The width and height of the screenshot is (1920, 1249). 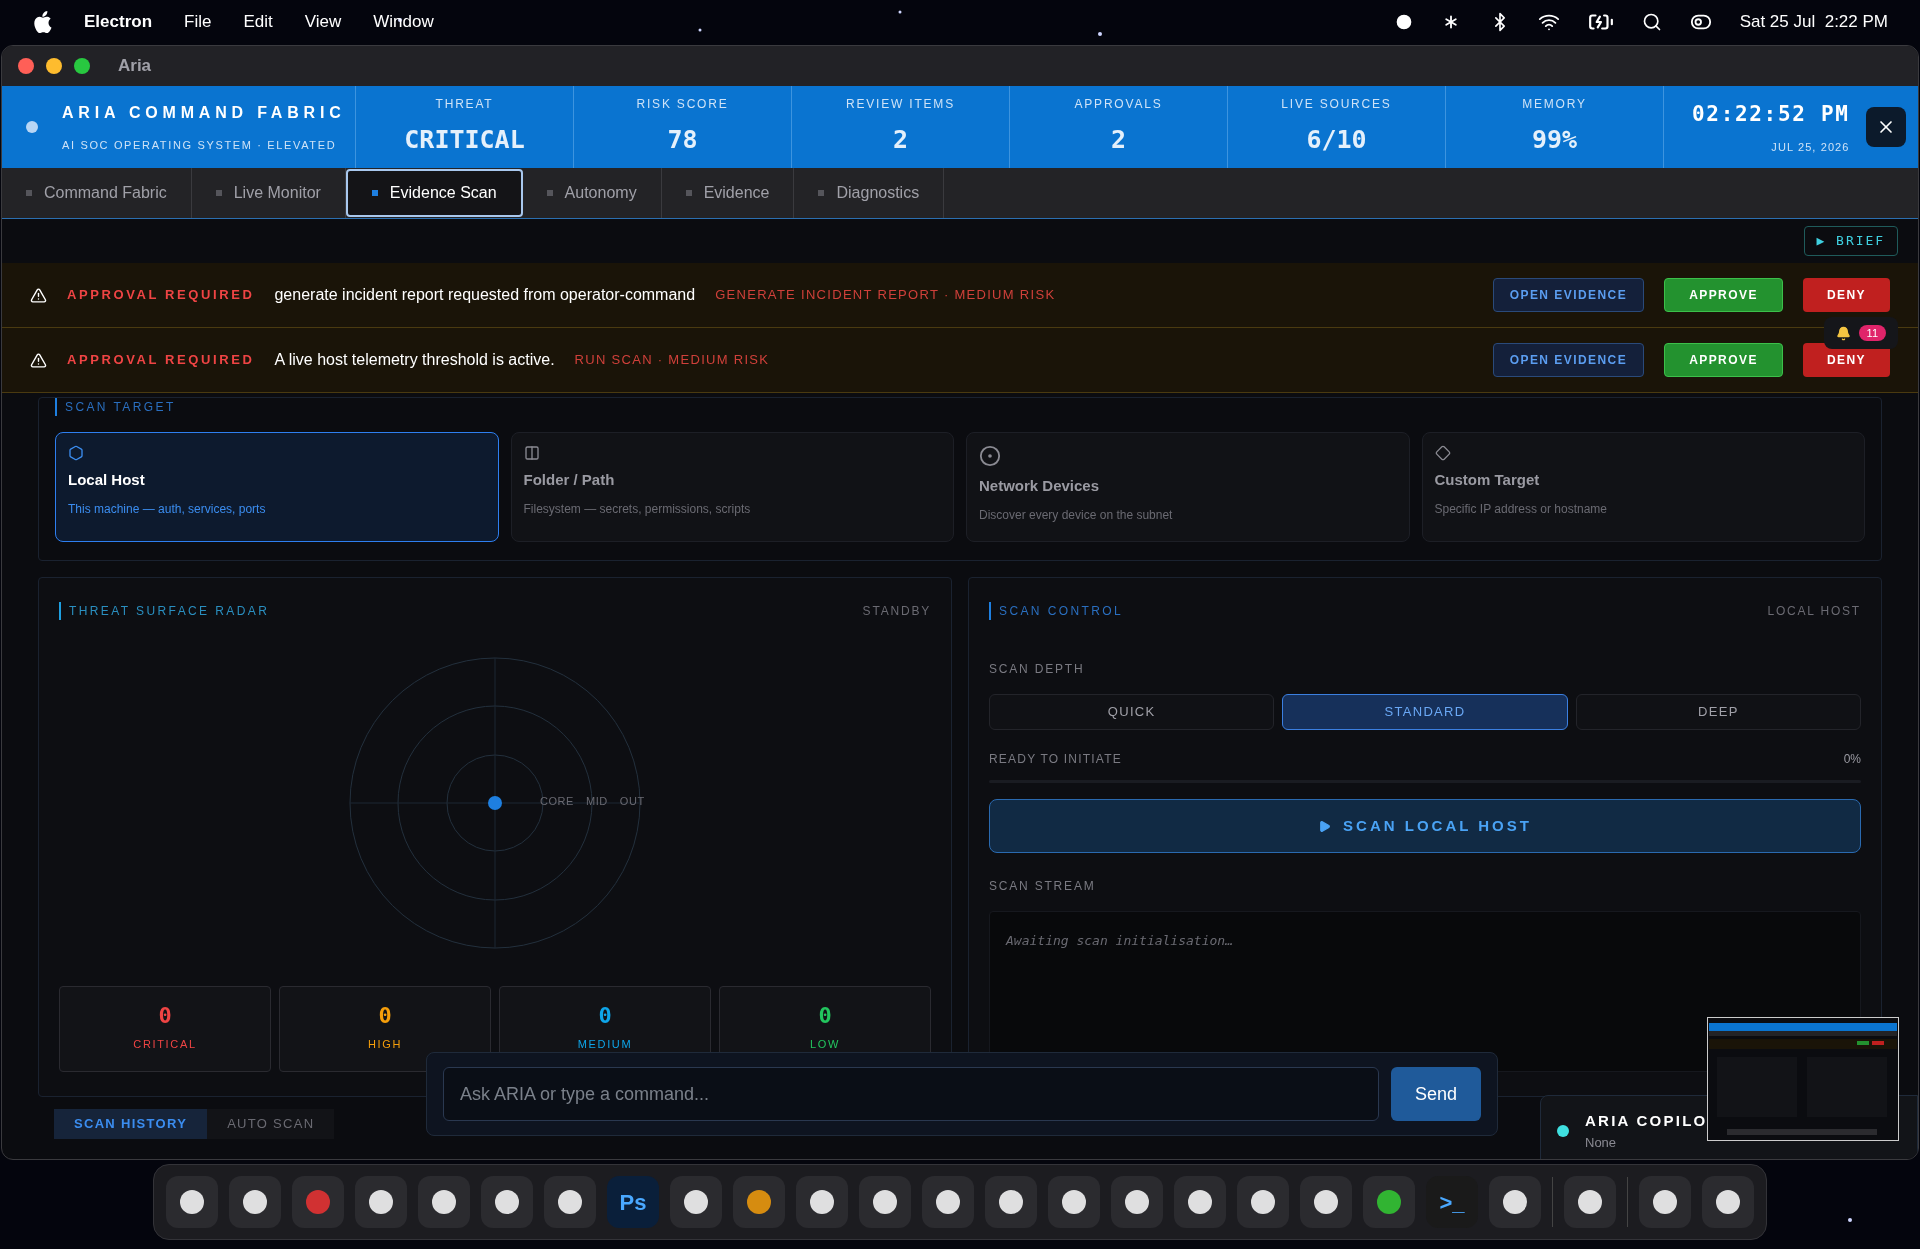 I want to click on target-description: Discover every device on the subnet, so click(x=1076, y=515).